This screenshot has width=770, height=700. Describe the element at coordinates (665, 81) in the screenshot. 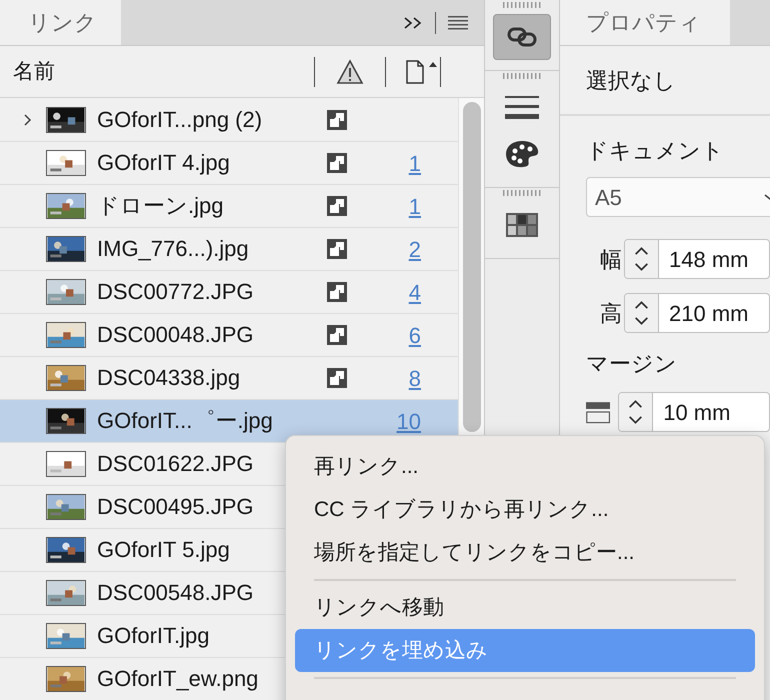

I see `selection-label: 選択なし` at that location.